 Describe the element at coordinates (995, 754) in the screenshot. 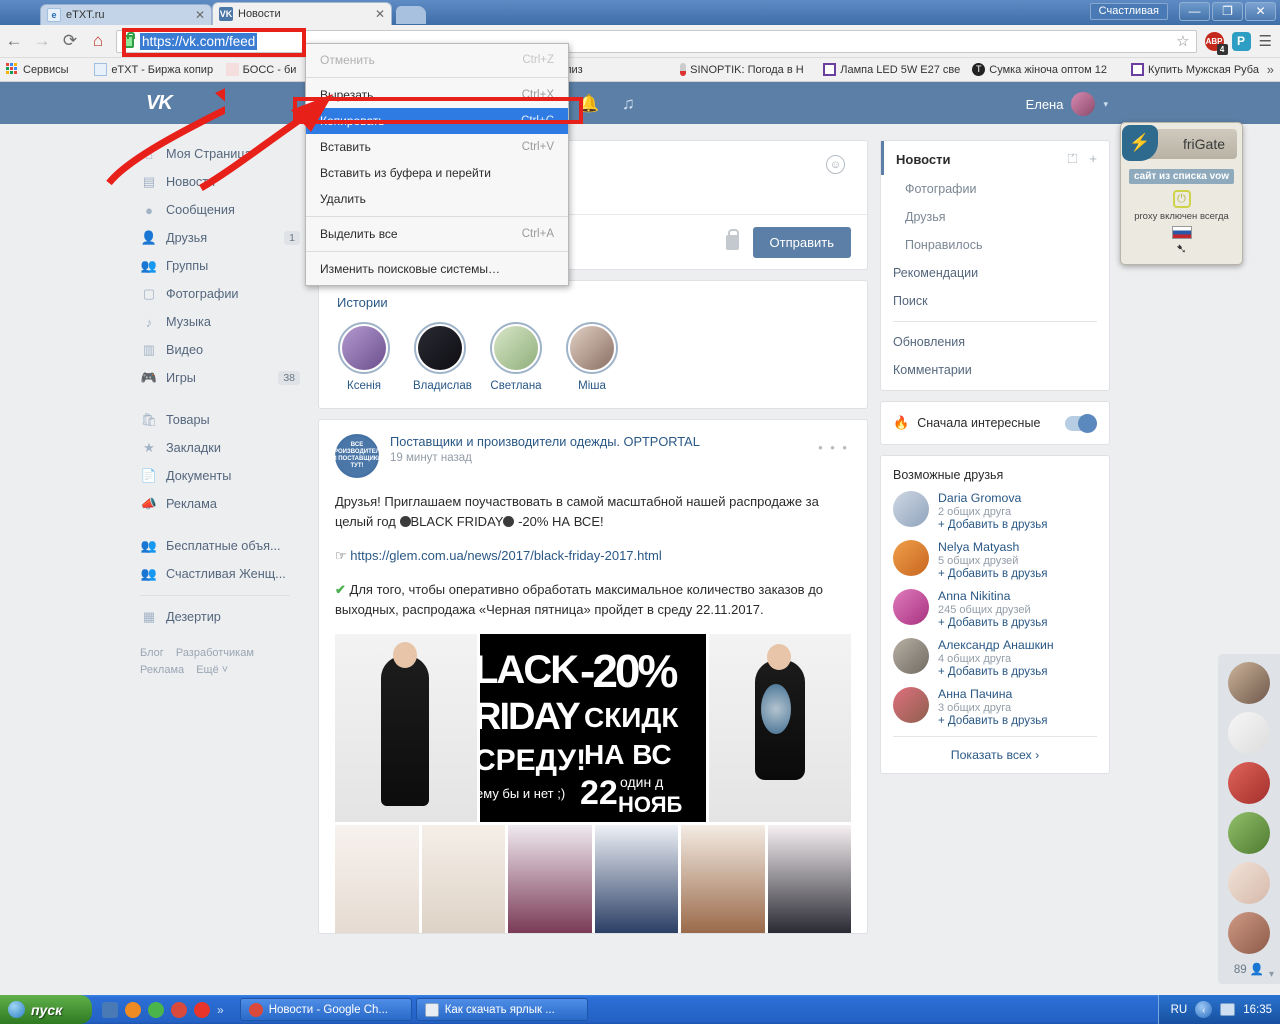

I see `show-all-button: Показать всех ›` at that location.